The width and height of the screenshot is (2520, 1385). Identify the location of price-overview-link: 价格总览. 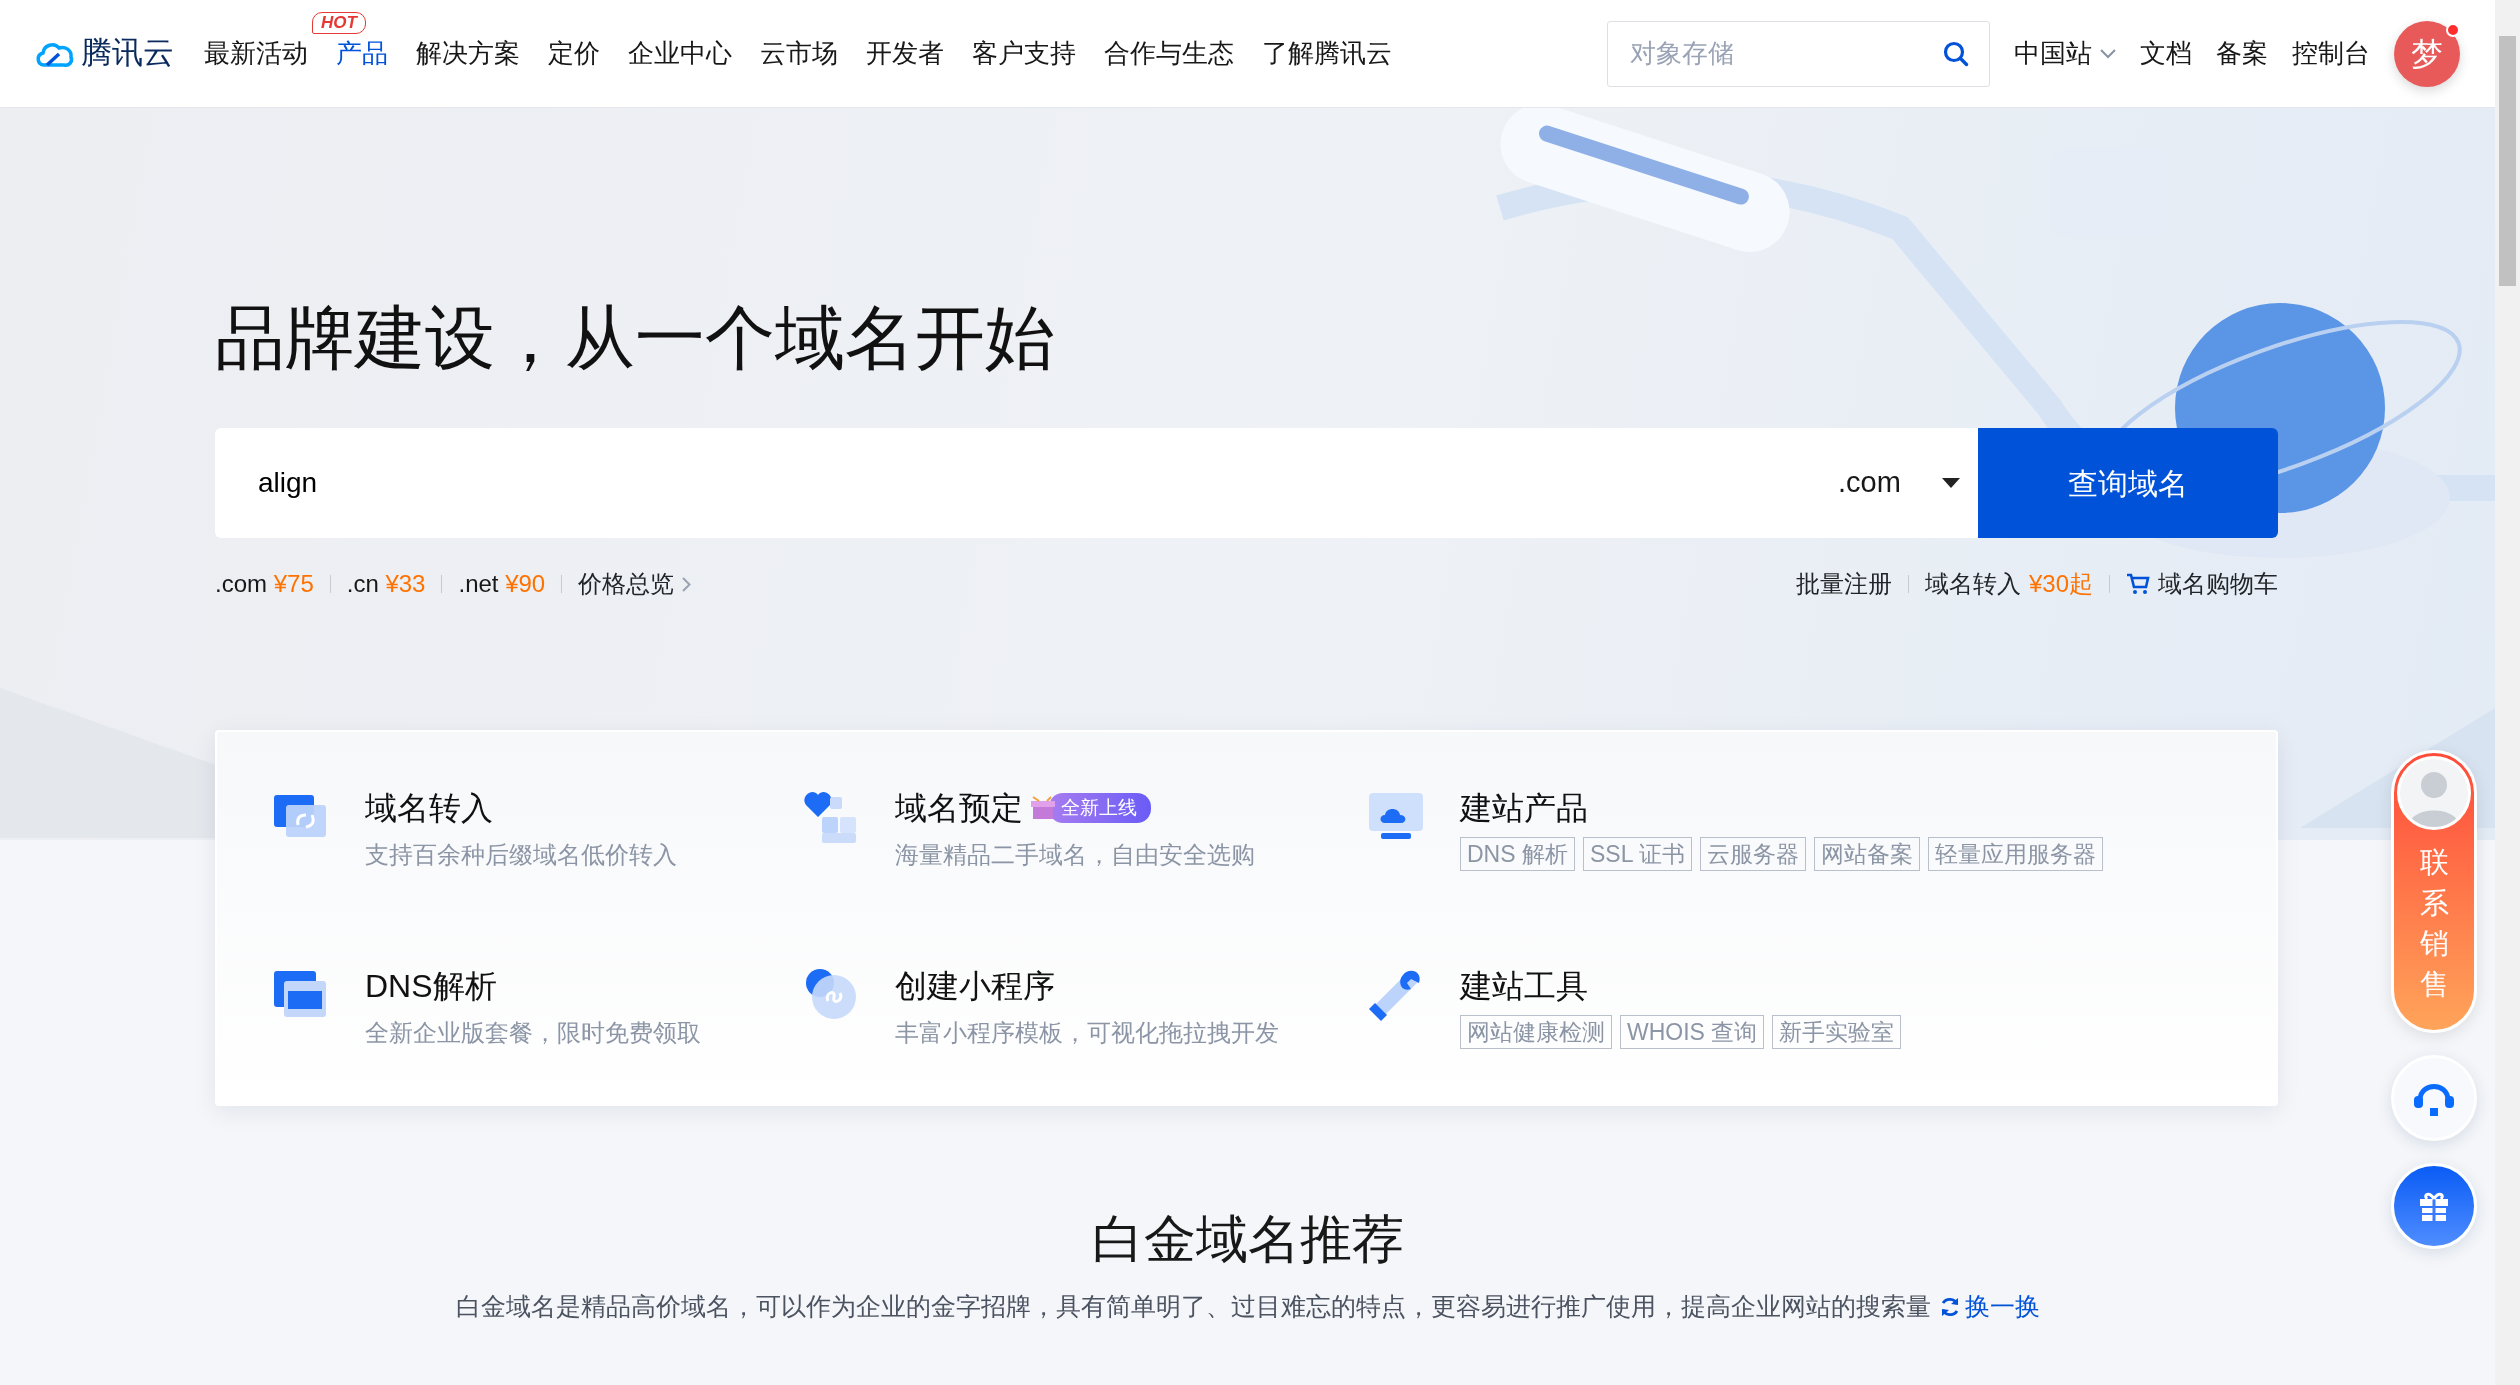
(635, 584).